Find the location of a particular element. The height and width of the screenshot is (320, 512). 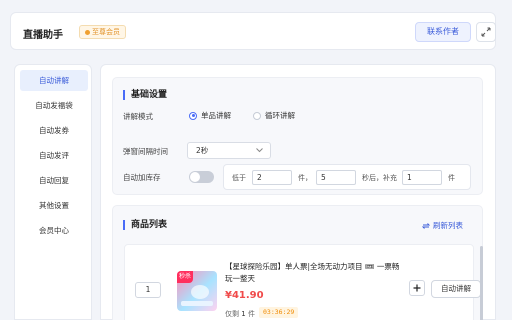

restock-seconds-input: 5 is located at coordinates (336, 177).